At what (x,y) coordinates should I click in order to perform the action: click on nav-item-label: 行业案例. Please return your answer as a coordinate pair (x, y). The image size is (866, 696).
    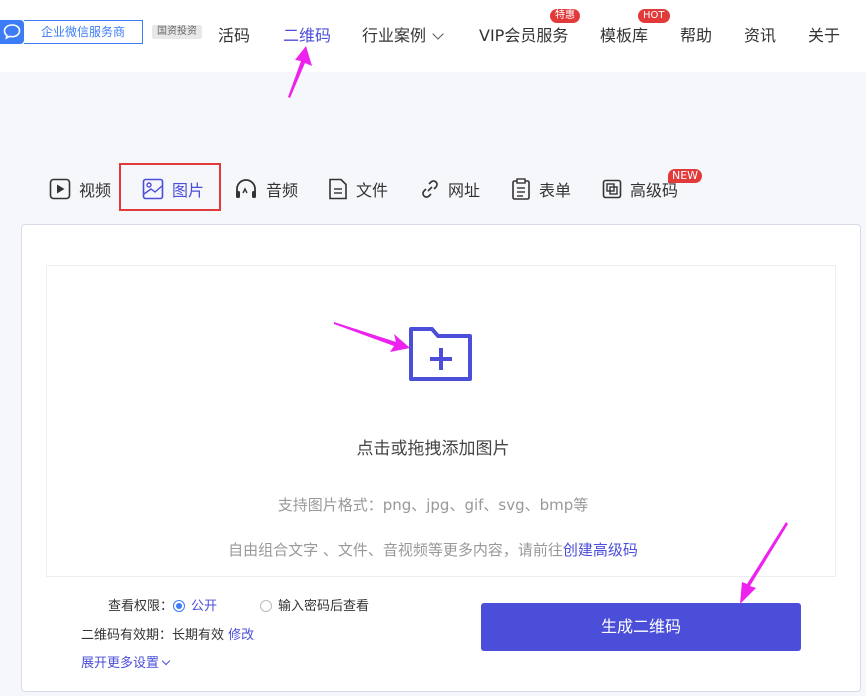
    Looking at the image, I should click on (394, 35).